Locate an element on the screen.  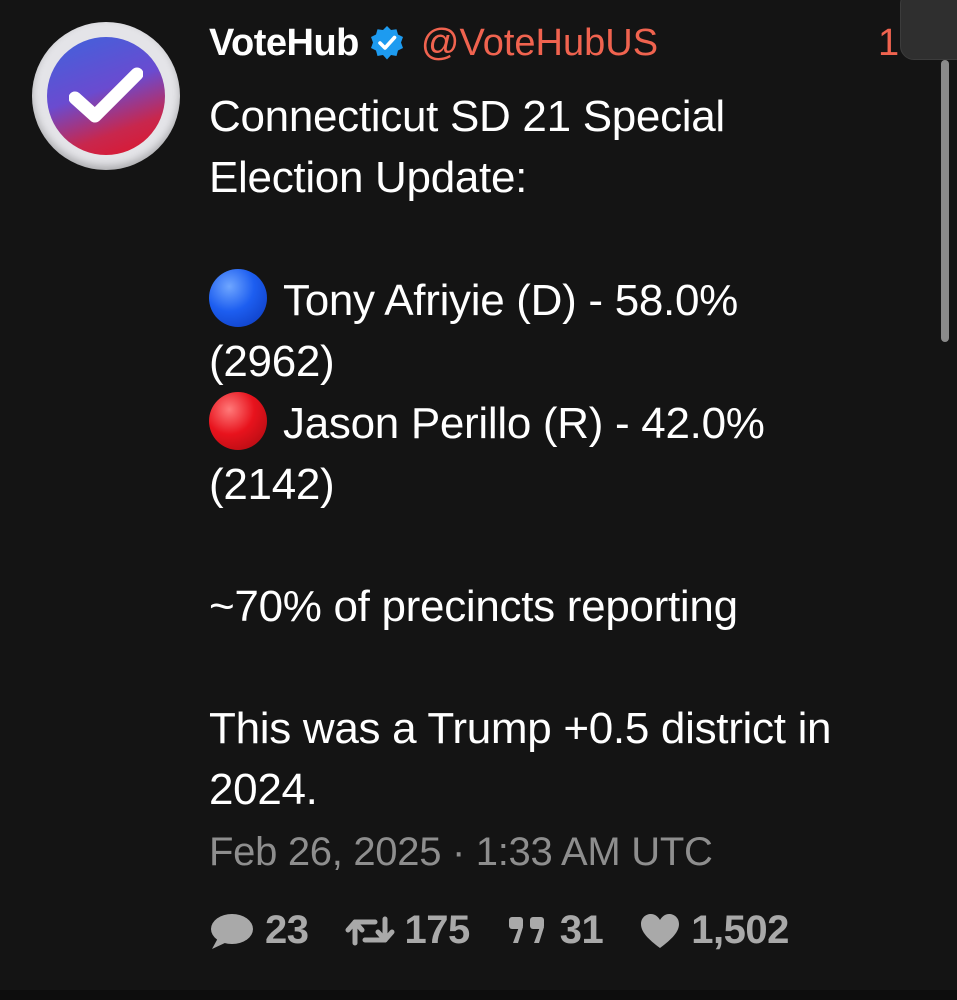
verified-badge-icon is located at coordinates (387, 43).